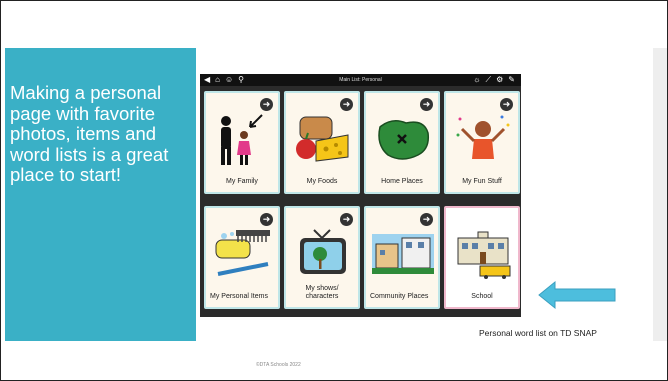  I want to click on back-icon: ◀, so click(207, 80).